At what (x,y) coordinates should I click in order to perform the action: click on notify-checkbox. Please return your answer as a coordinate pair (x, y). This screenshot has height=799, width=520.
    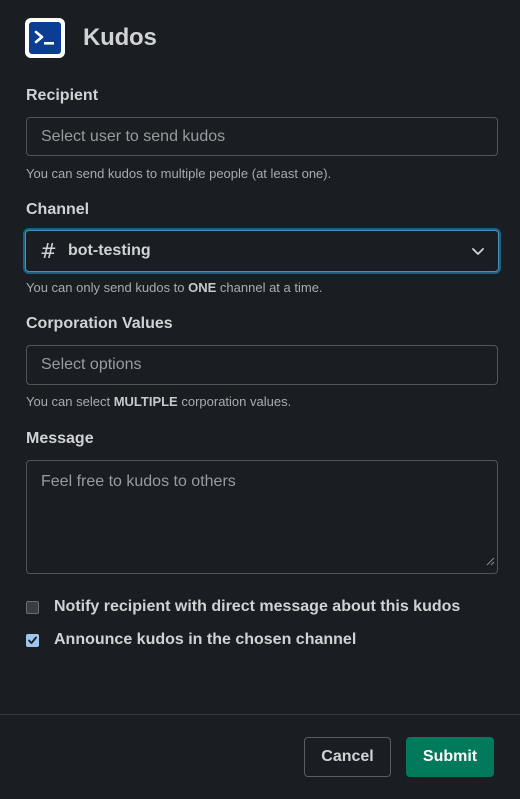
    Looking at the image, I should click on (32, 607).